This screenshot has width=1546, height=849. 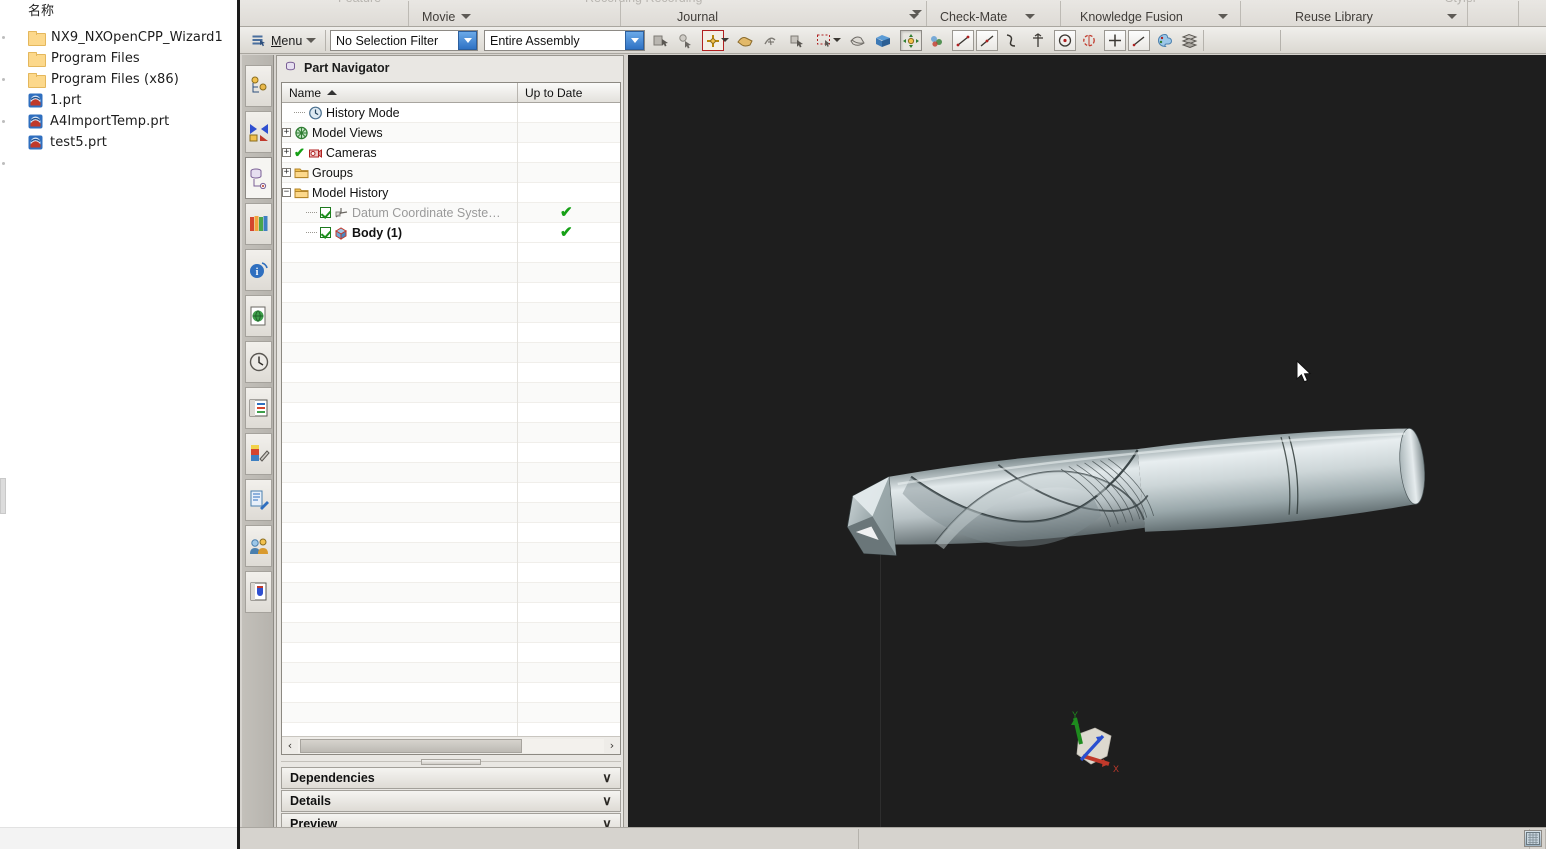 What do you see at coordinates (67, 142) in the screenshot?
I see `explorer-item-file: test5.prt` at bounding box center [67, 142].